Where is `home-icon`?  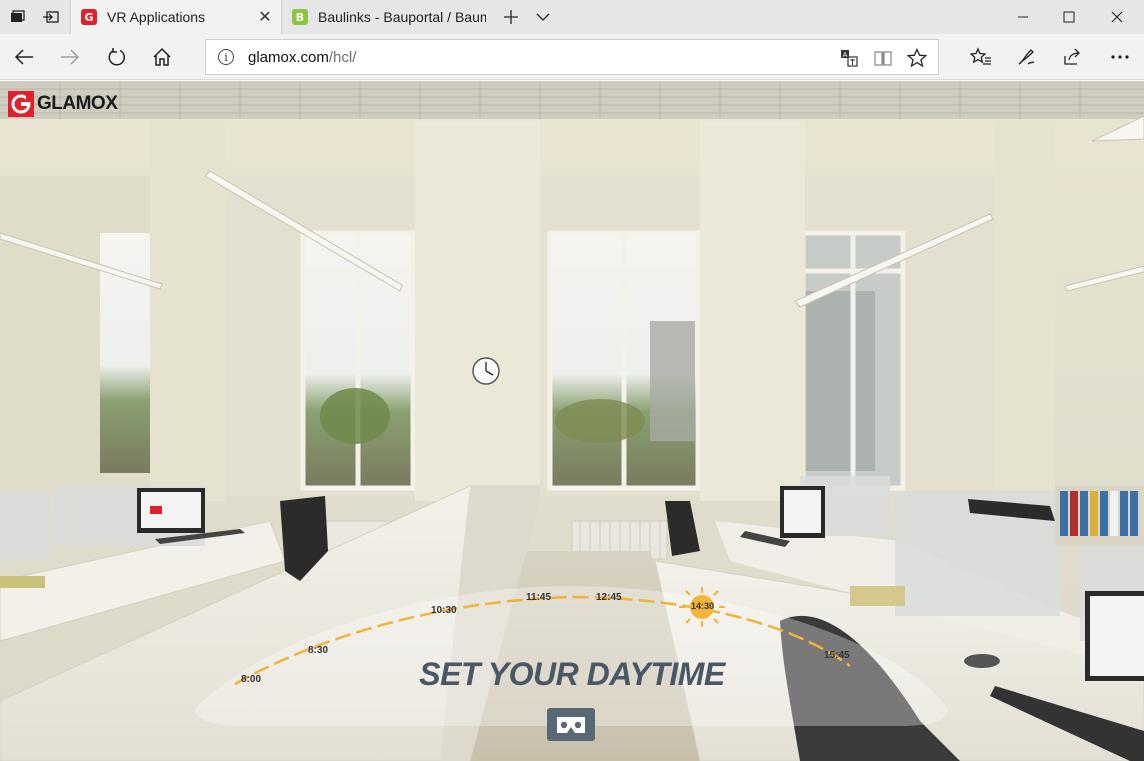 home-icon is located at coordinates (162, 57).